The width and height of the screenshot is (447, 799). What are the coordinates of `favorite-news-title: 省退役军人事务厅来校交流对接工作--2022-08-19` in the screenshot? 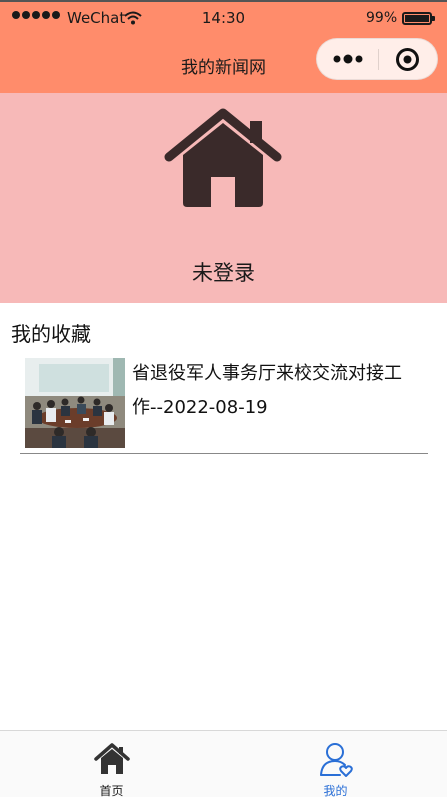 It's located at (267, 390).